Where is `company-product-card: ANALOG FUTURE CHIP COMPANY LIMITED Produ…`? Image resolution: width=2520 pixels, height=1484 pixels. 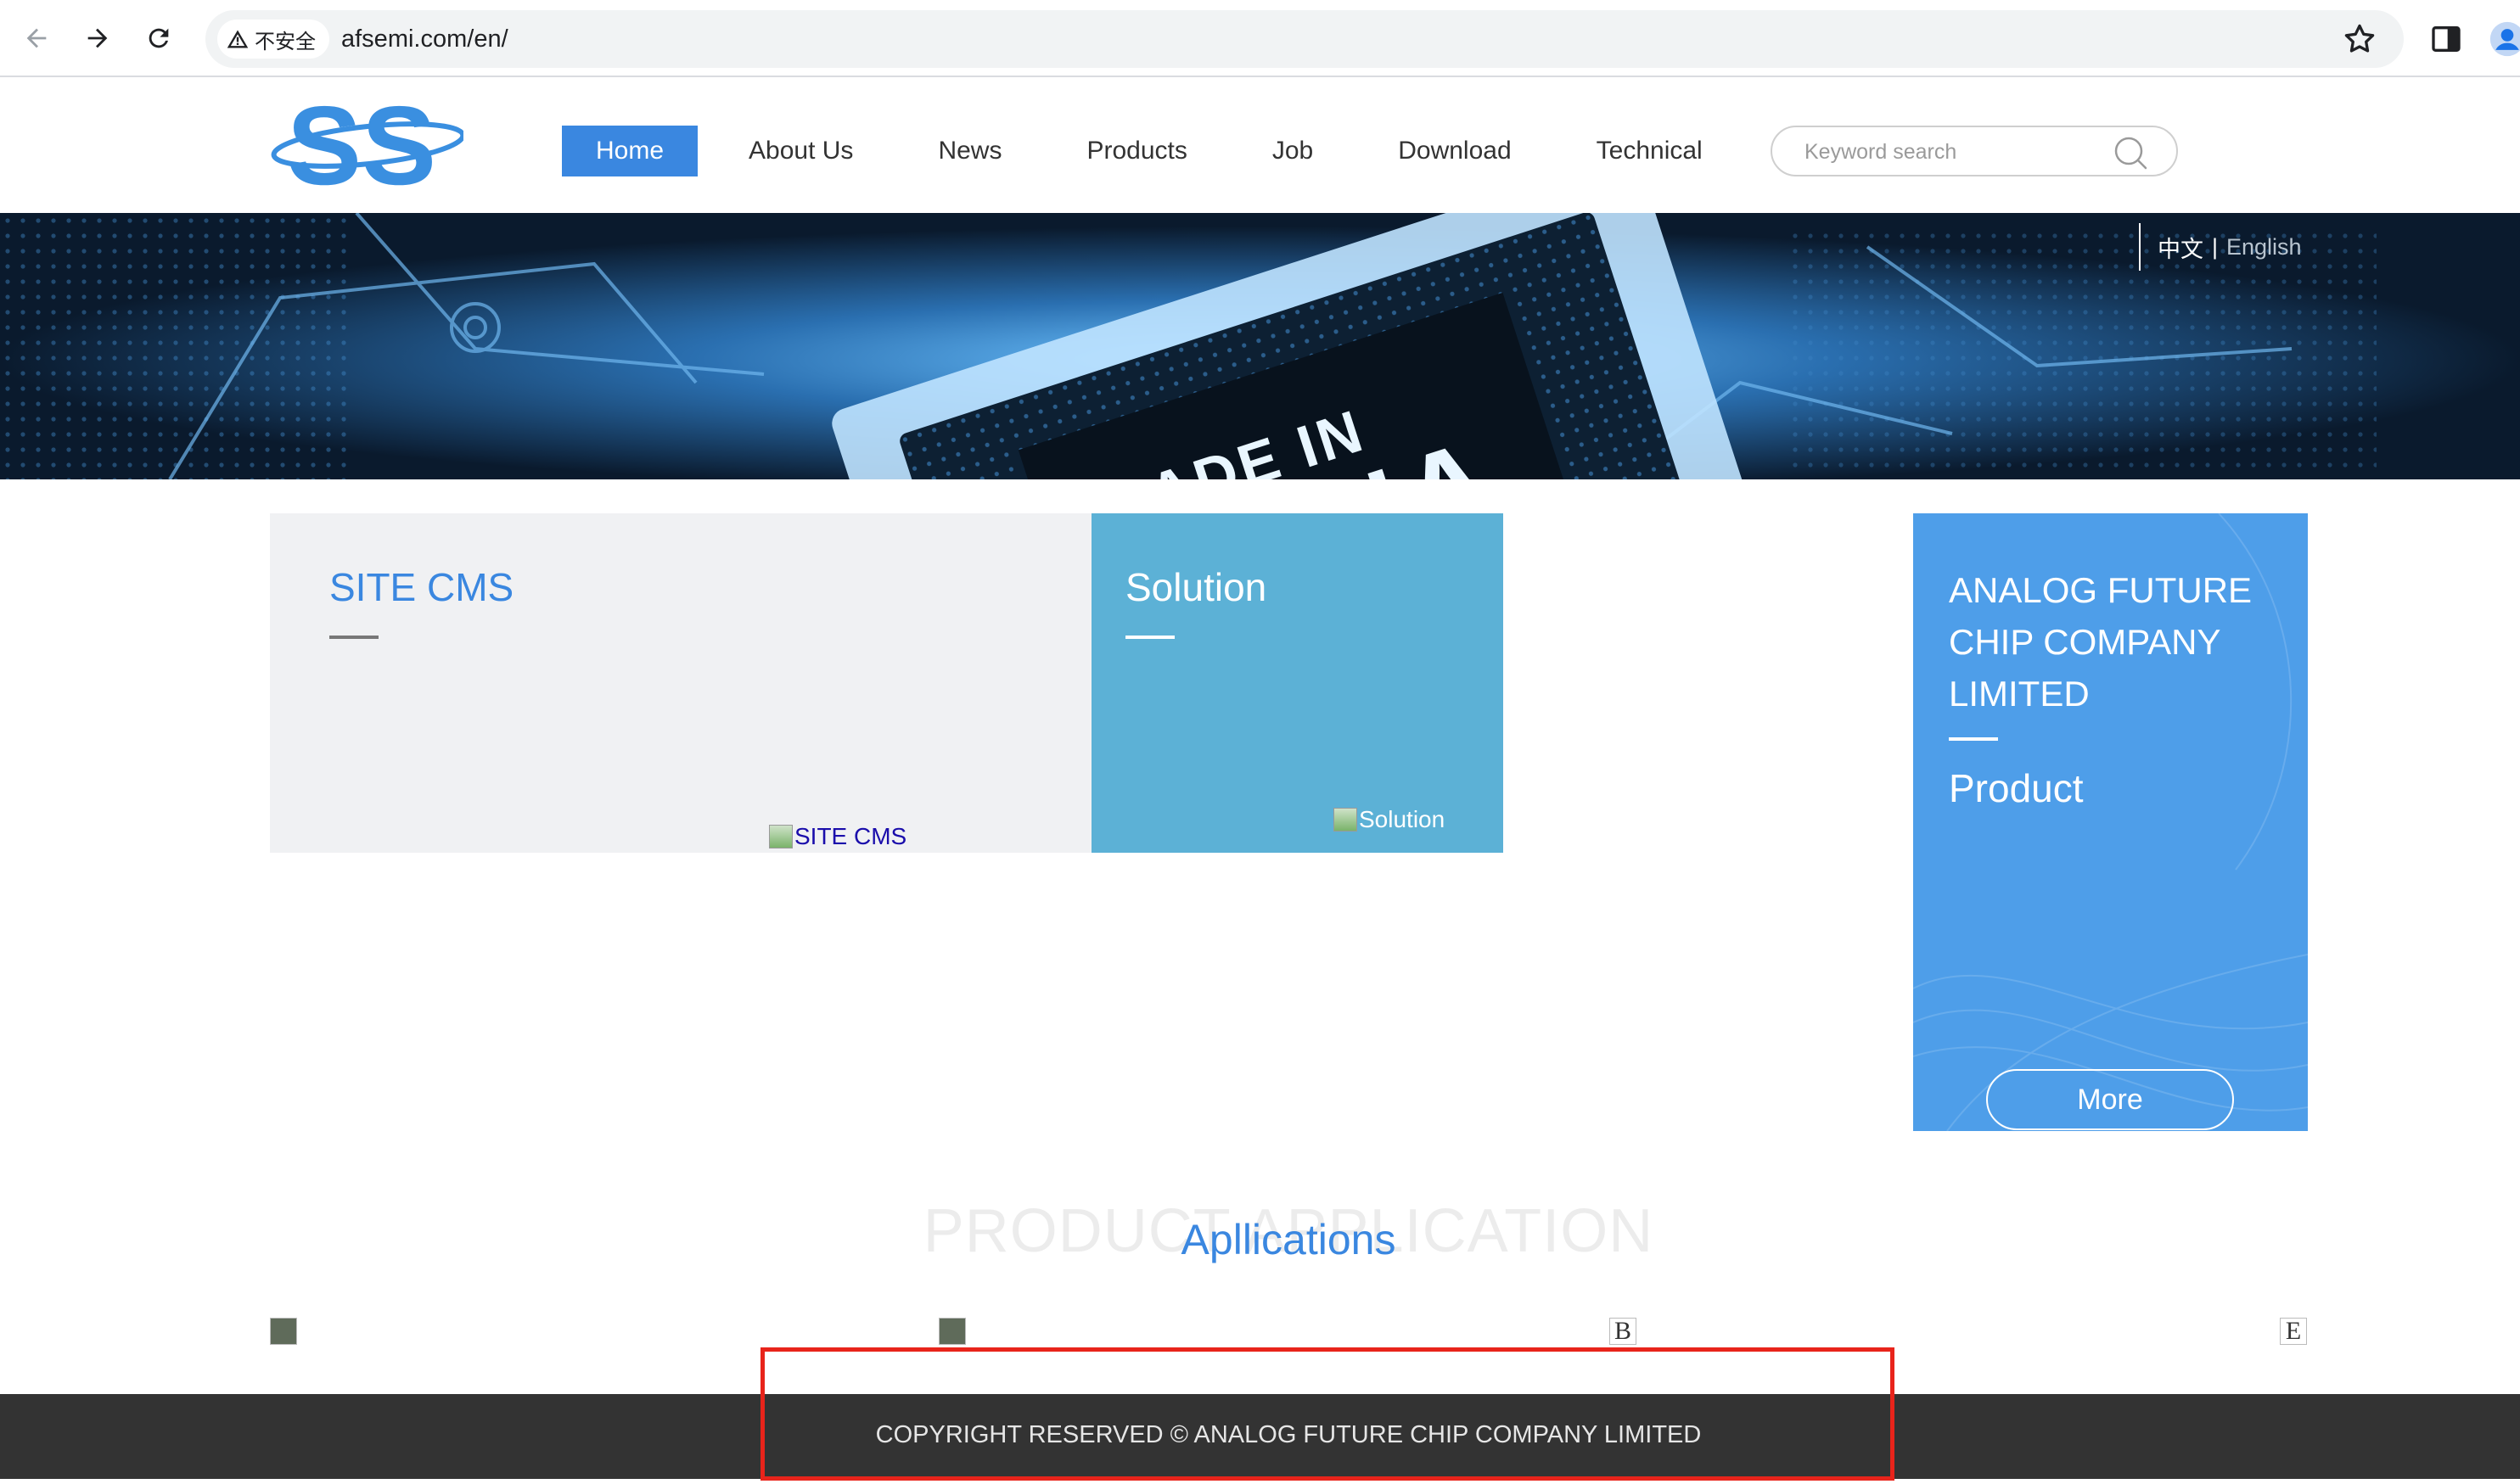 company-product-card: ANALOG FUTURE CHIP COMPANY LIMITED Produ… is located at coordinates (2110, 822).